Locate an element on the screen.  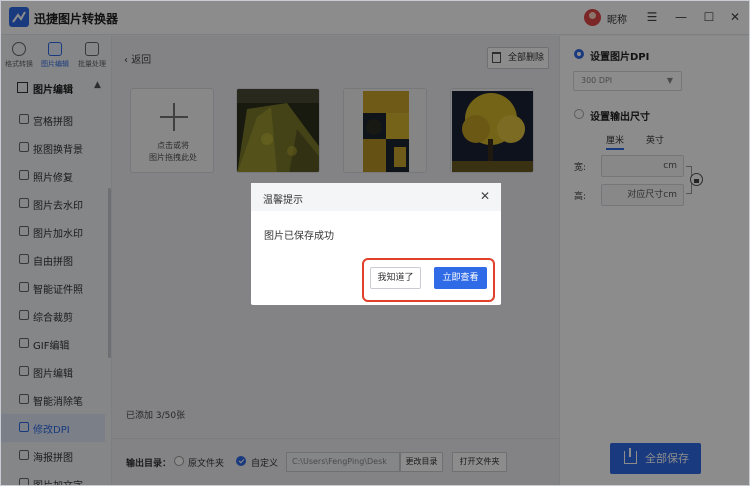
notice-dialog: 温馨提示 ✕ 图片已保存成功 我知道了 立即查看 is located at coordinates (376, 244).